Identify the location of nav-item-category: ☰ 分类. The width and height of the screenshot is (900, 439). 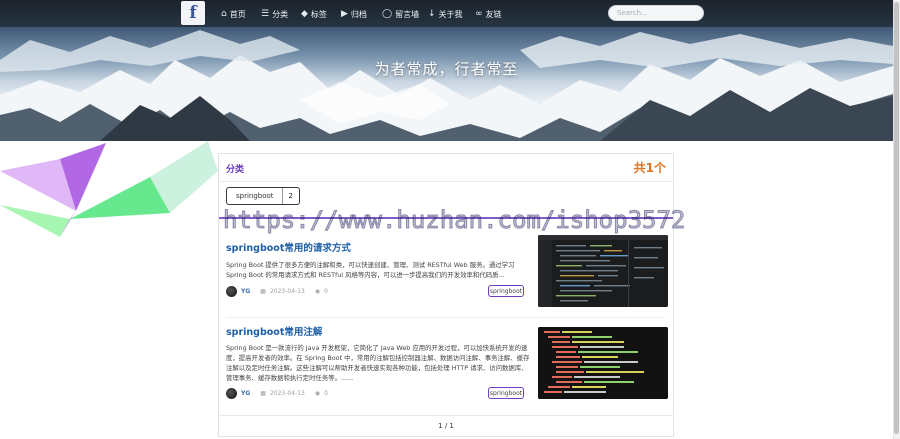
(274, 14).